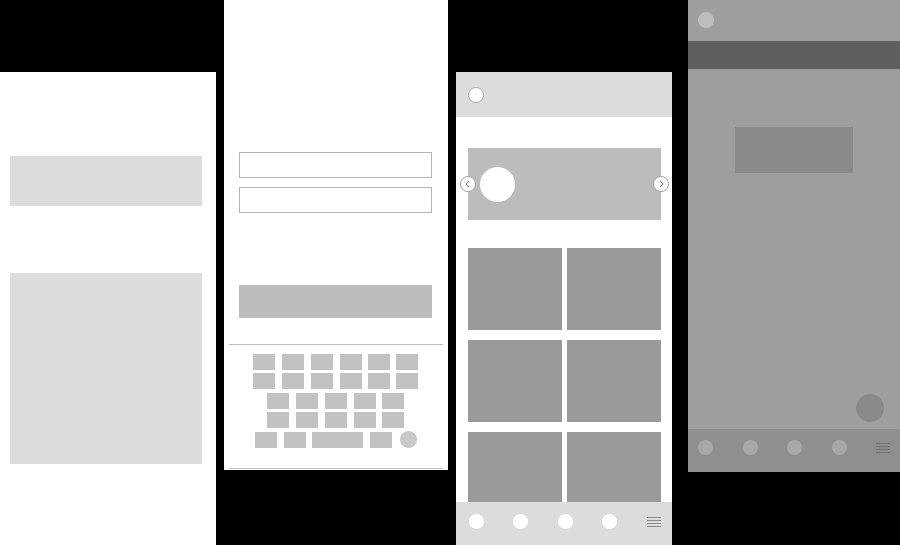 This screenshot has width=900, height=545. I want to click on space-key, so click(337, 440).